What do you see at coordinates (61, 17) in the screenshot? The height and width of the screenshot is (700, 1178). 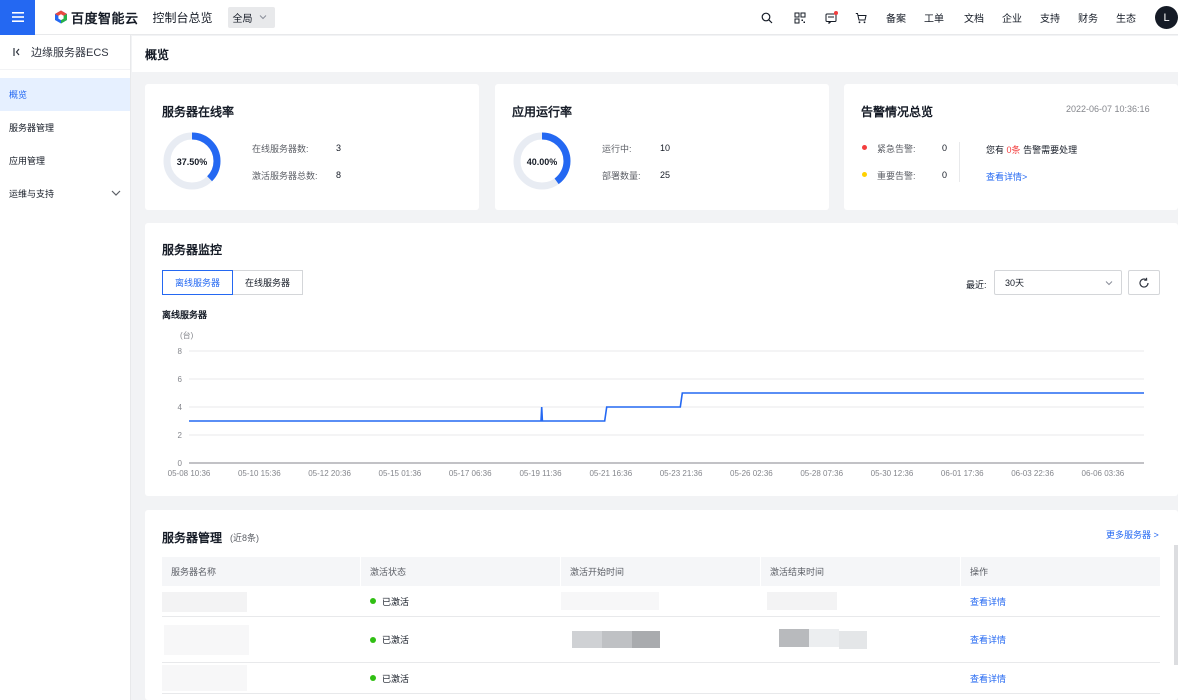 I see `cloud-logo-icon` at bounding box center [61, 17].